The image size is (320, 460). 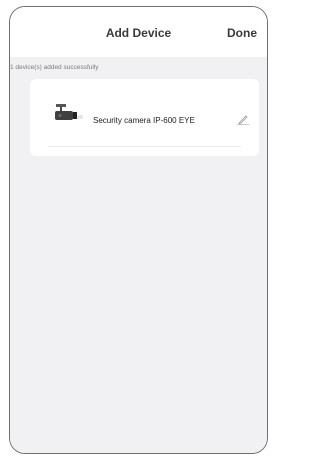 What do you see at coordinates (242, 33) in the screenshot?
I see `done-button: Done` at bounding box center [242, 33].